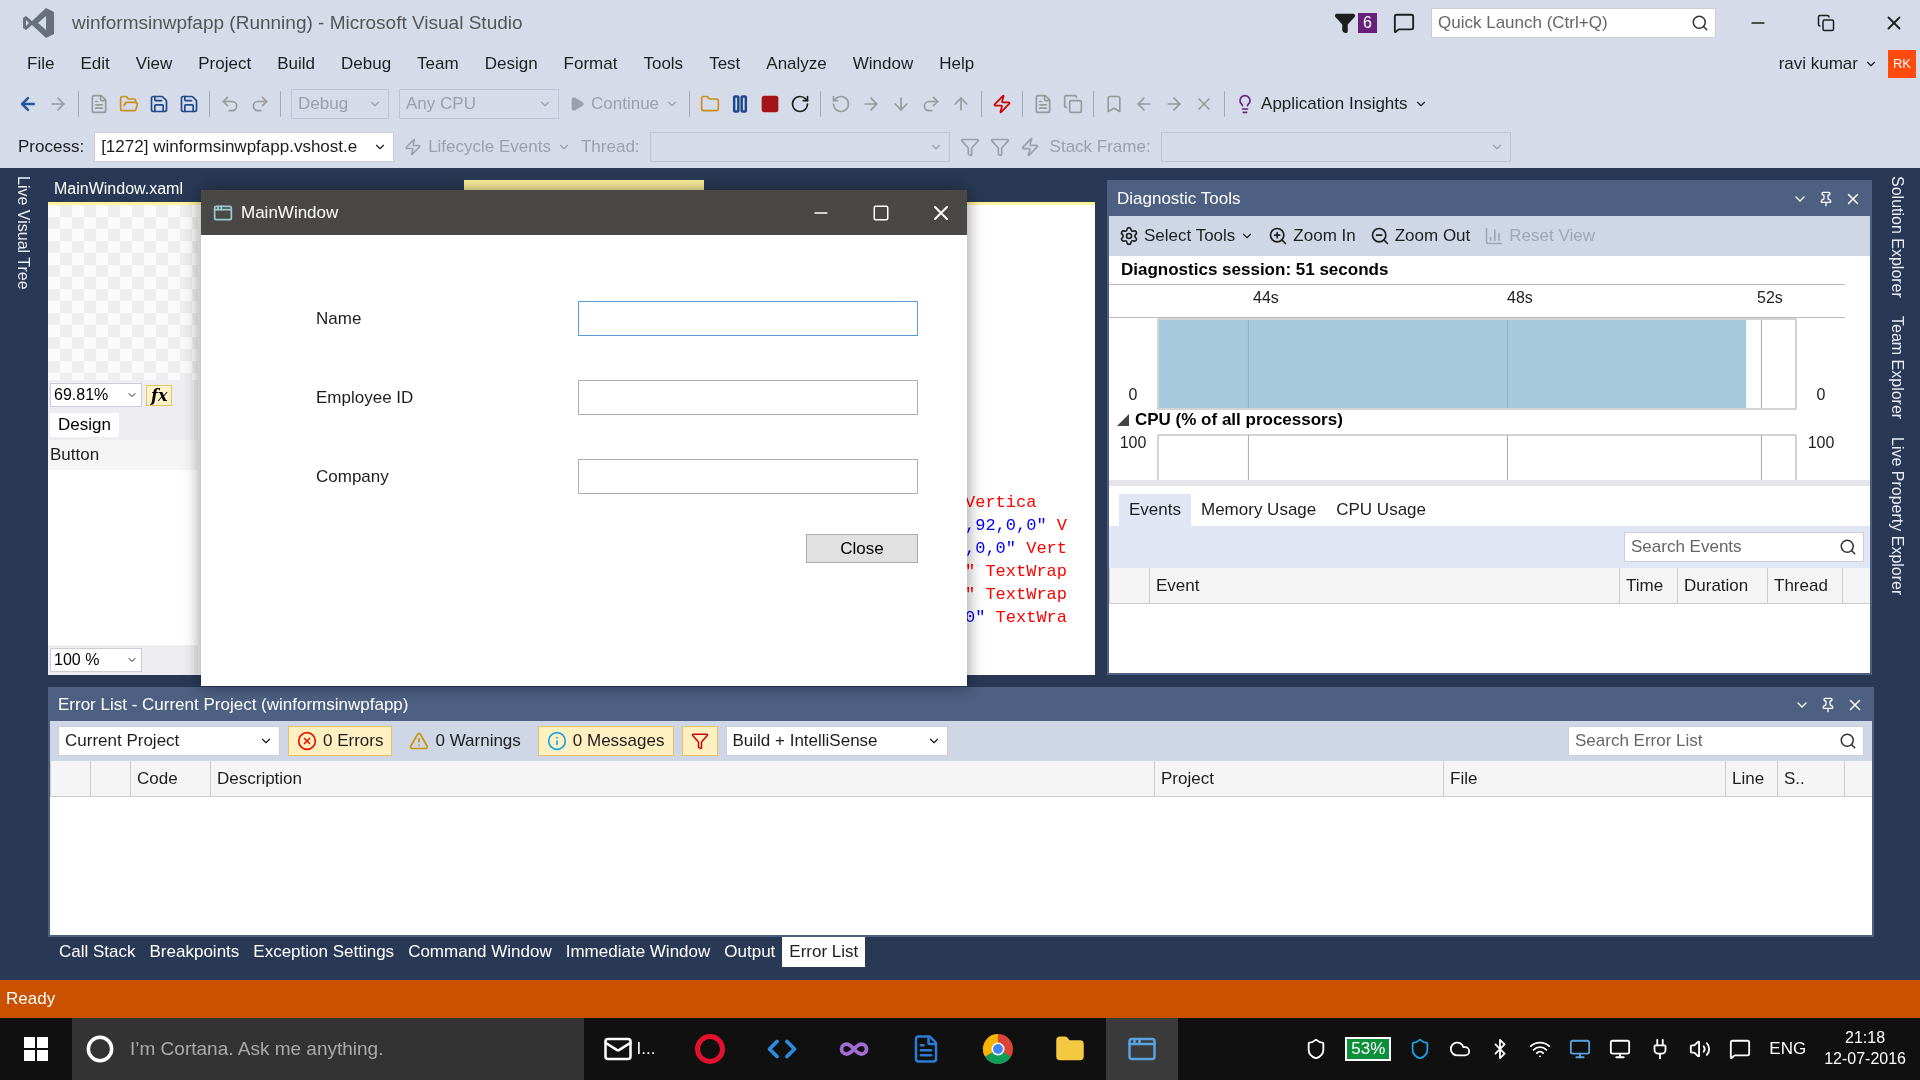 The width and height of the screenshot is (1920, 1080). I want to click on field-label: Employee ID, so click(365, 397).